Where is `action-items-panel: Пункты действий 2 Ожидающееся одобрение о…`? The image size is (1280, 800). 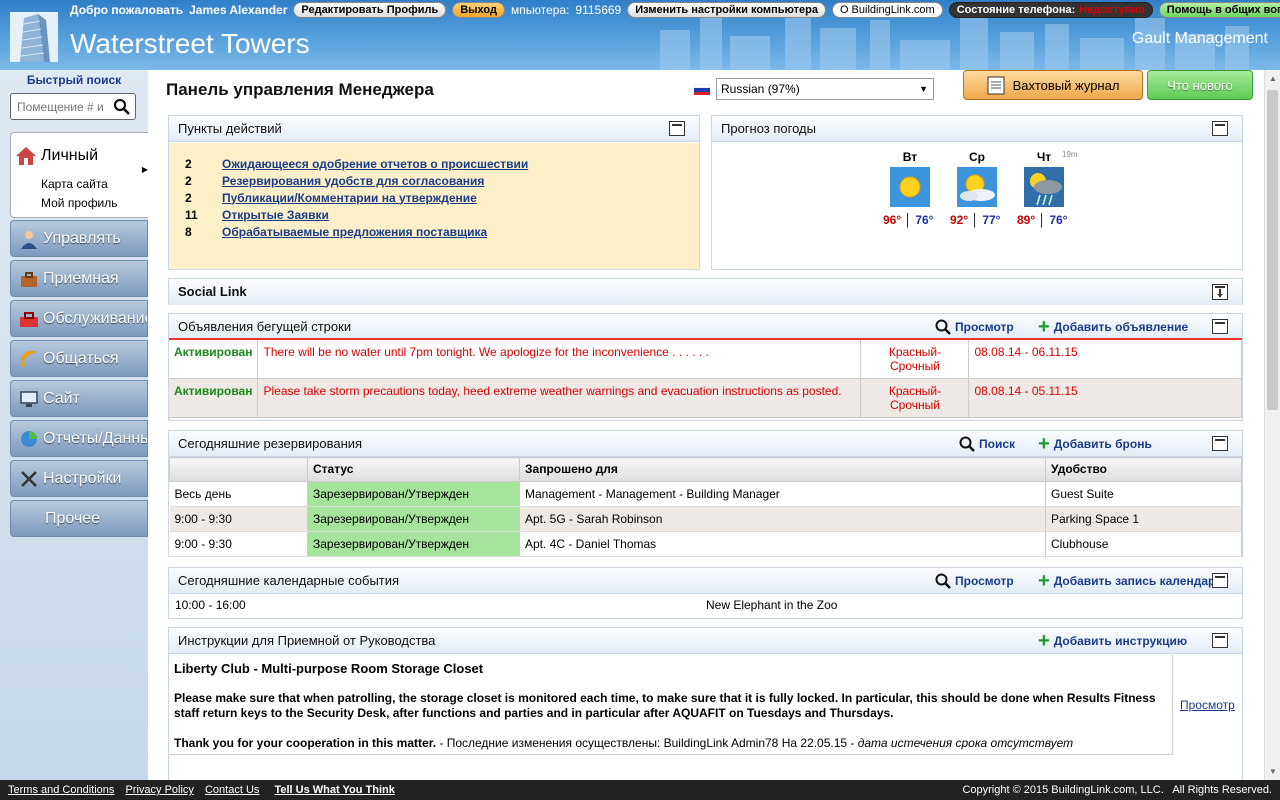 action-items-panel: Пункты действий 2 Ожидающееся одобрение о… is located at coordinates (434, 192).